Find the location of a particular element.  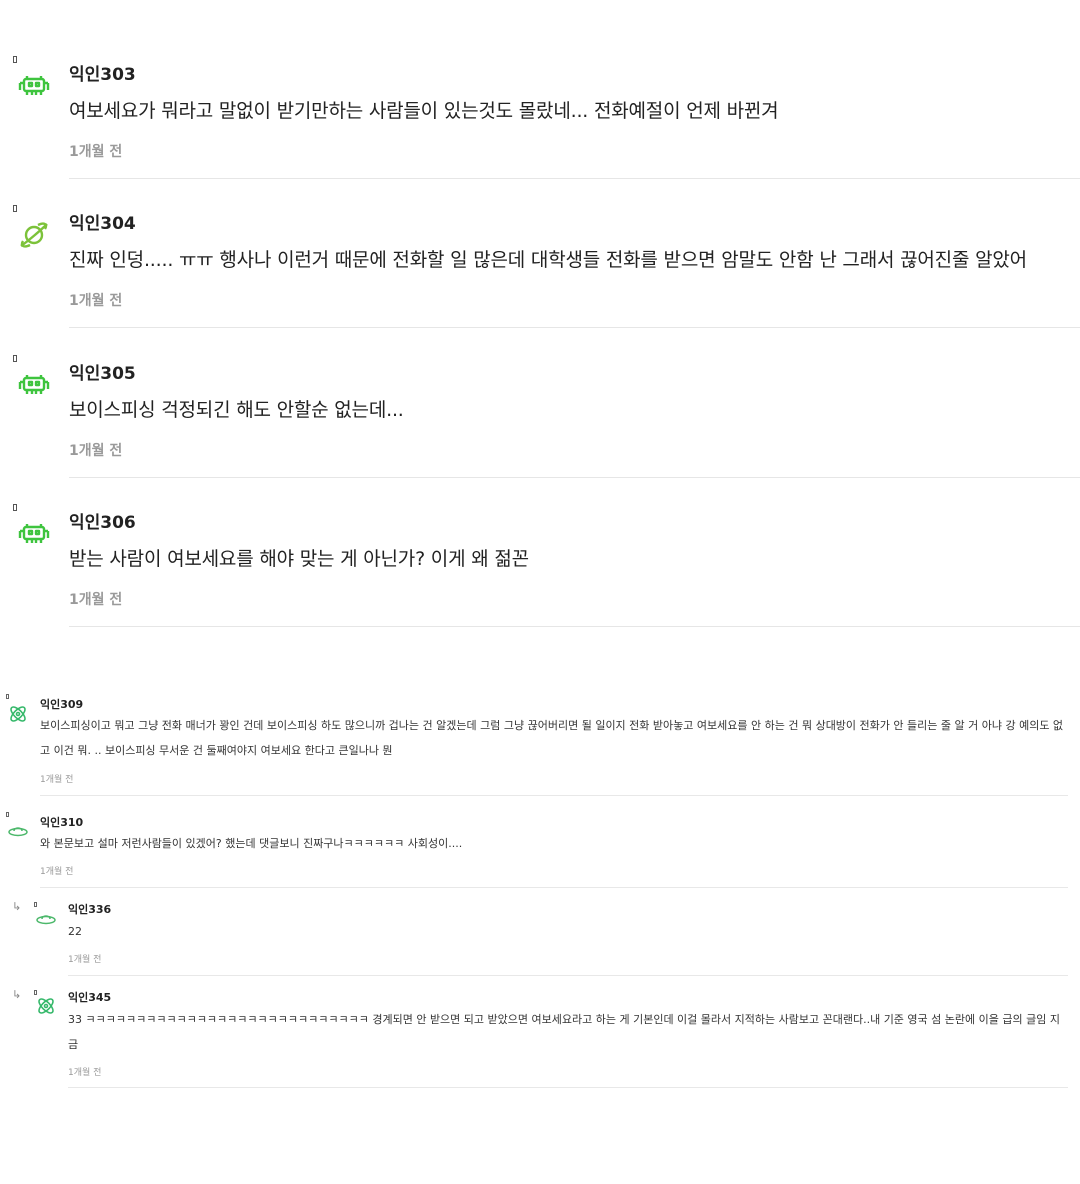

comment-author: 익인304 is located at coordinates (102, 221).